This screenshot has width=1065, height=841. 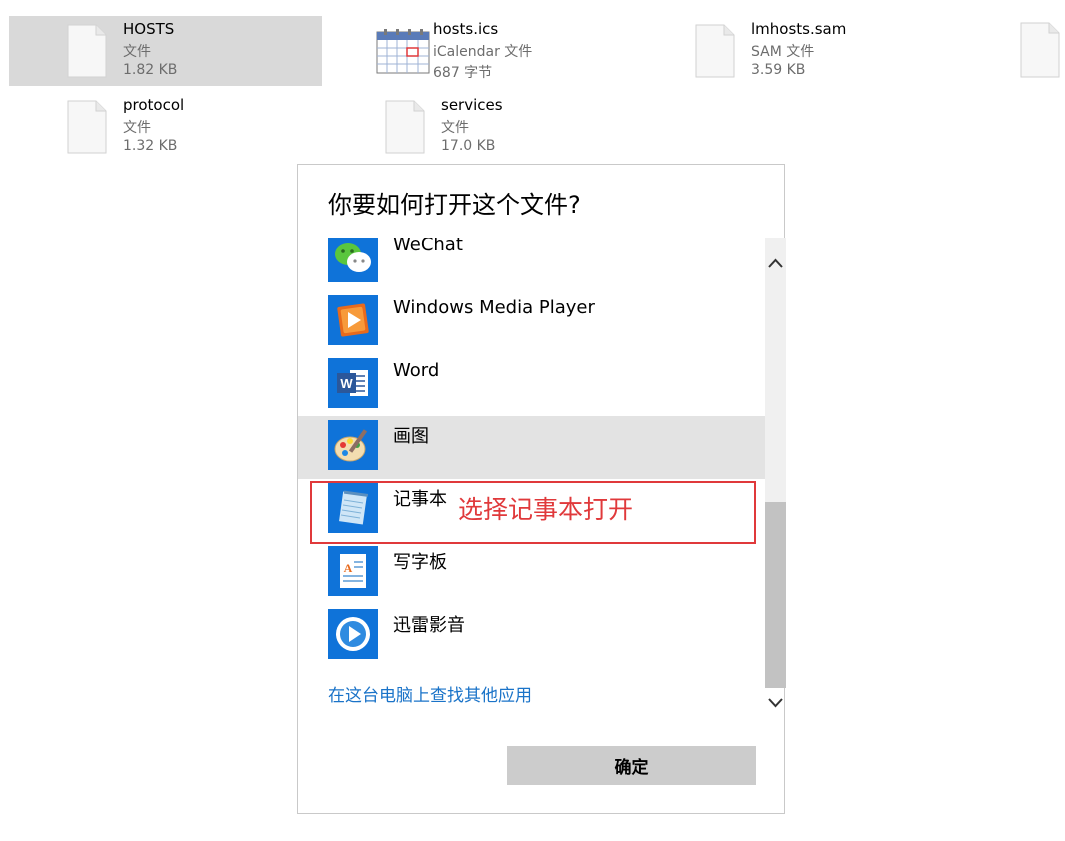 I want to click on dialog-title: 你要如何打开这个文件?, so click(x=454, y=205).